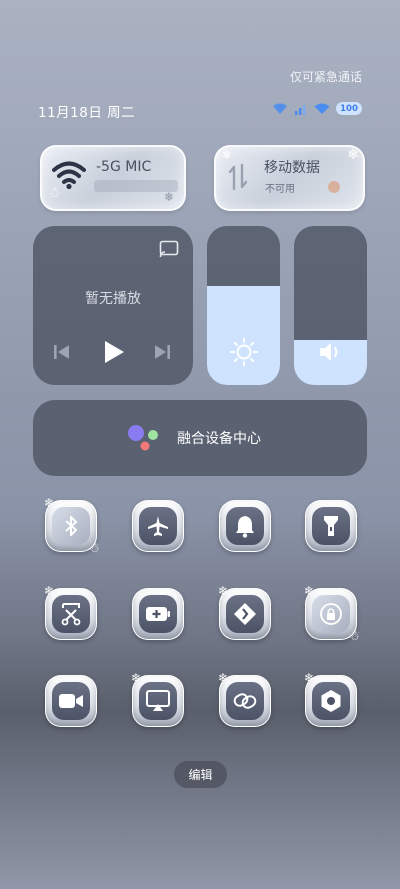 This screenshot has height=889, width=400. I want to click on mobile-data-icon, so click(238, 177).